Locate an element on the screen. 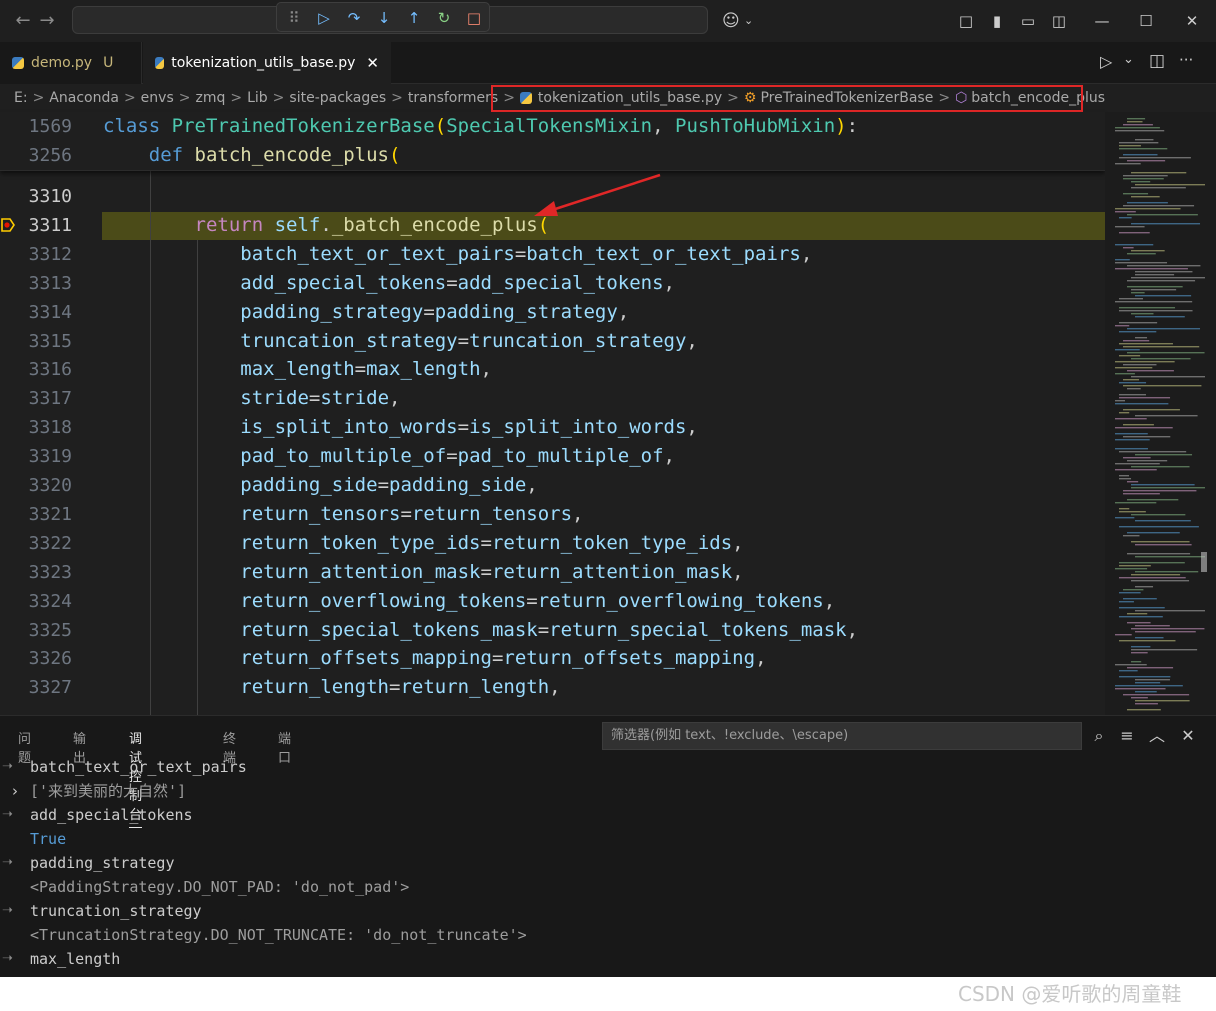 The width and height of the screenshot is (1216, 1011). maximize-panel-chevron-icon: ︿ is located at coordinates (1157, 736).